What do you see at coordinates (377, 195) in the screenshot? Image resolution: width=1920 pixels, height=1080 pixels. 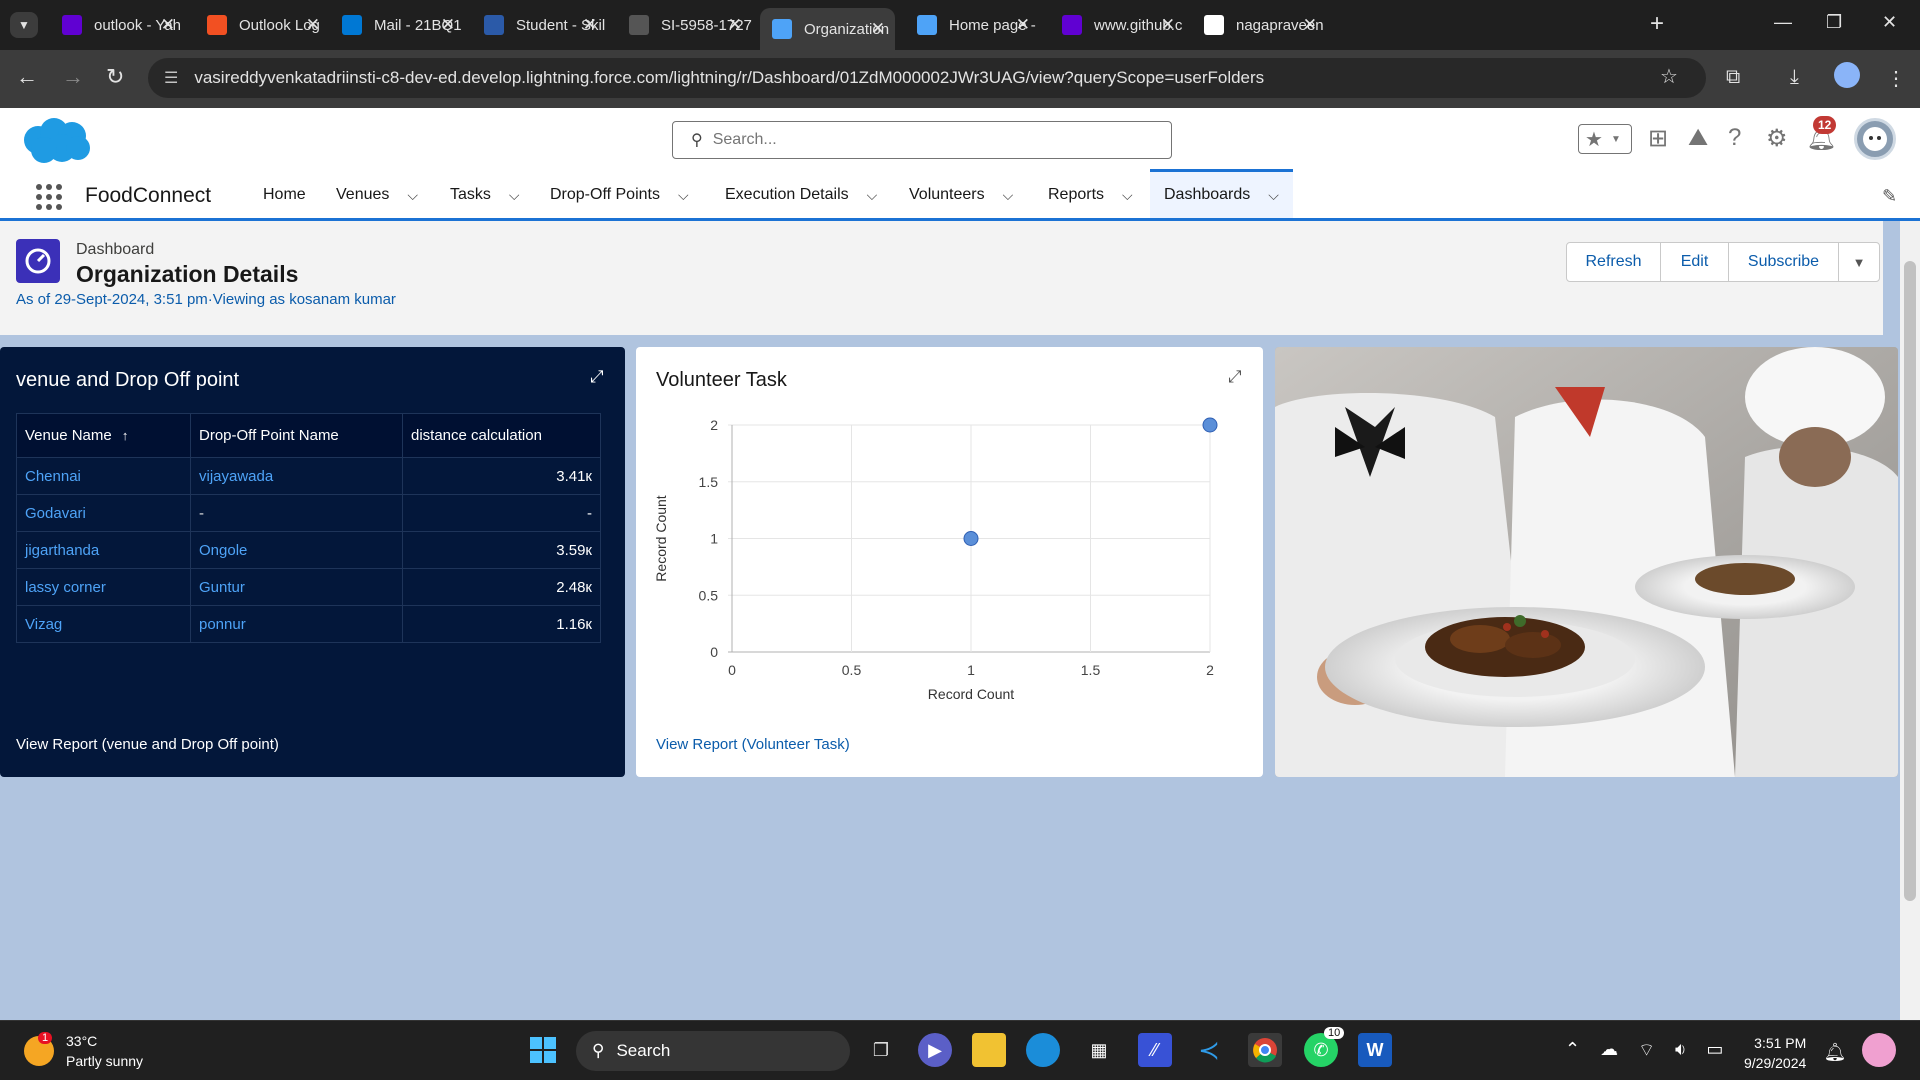 I see `nav-item-venues: Venues ⌵` at bounding box center [377, 195].